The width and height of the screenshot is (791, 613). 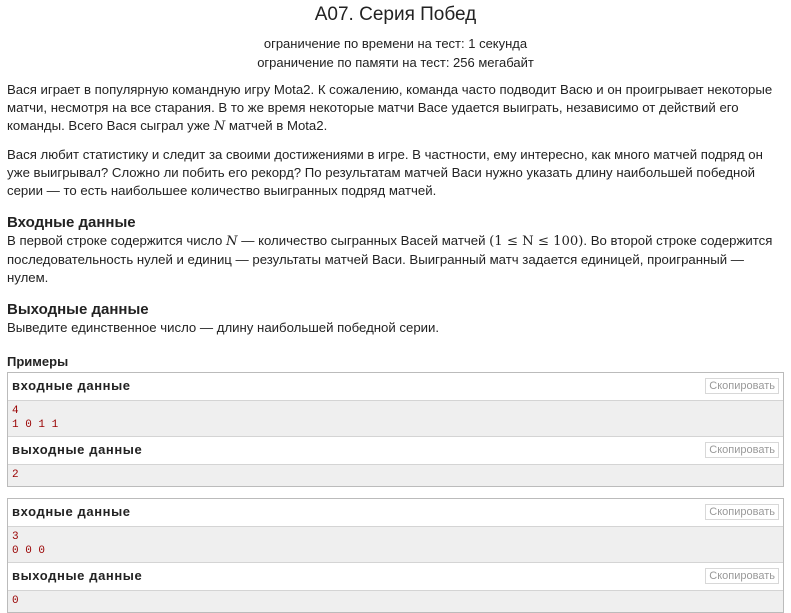 I want to click on examples-title: Примеры, so click(x=38, y=361).